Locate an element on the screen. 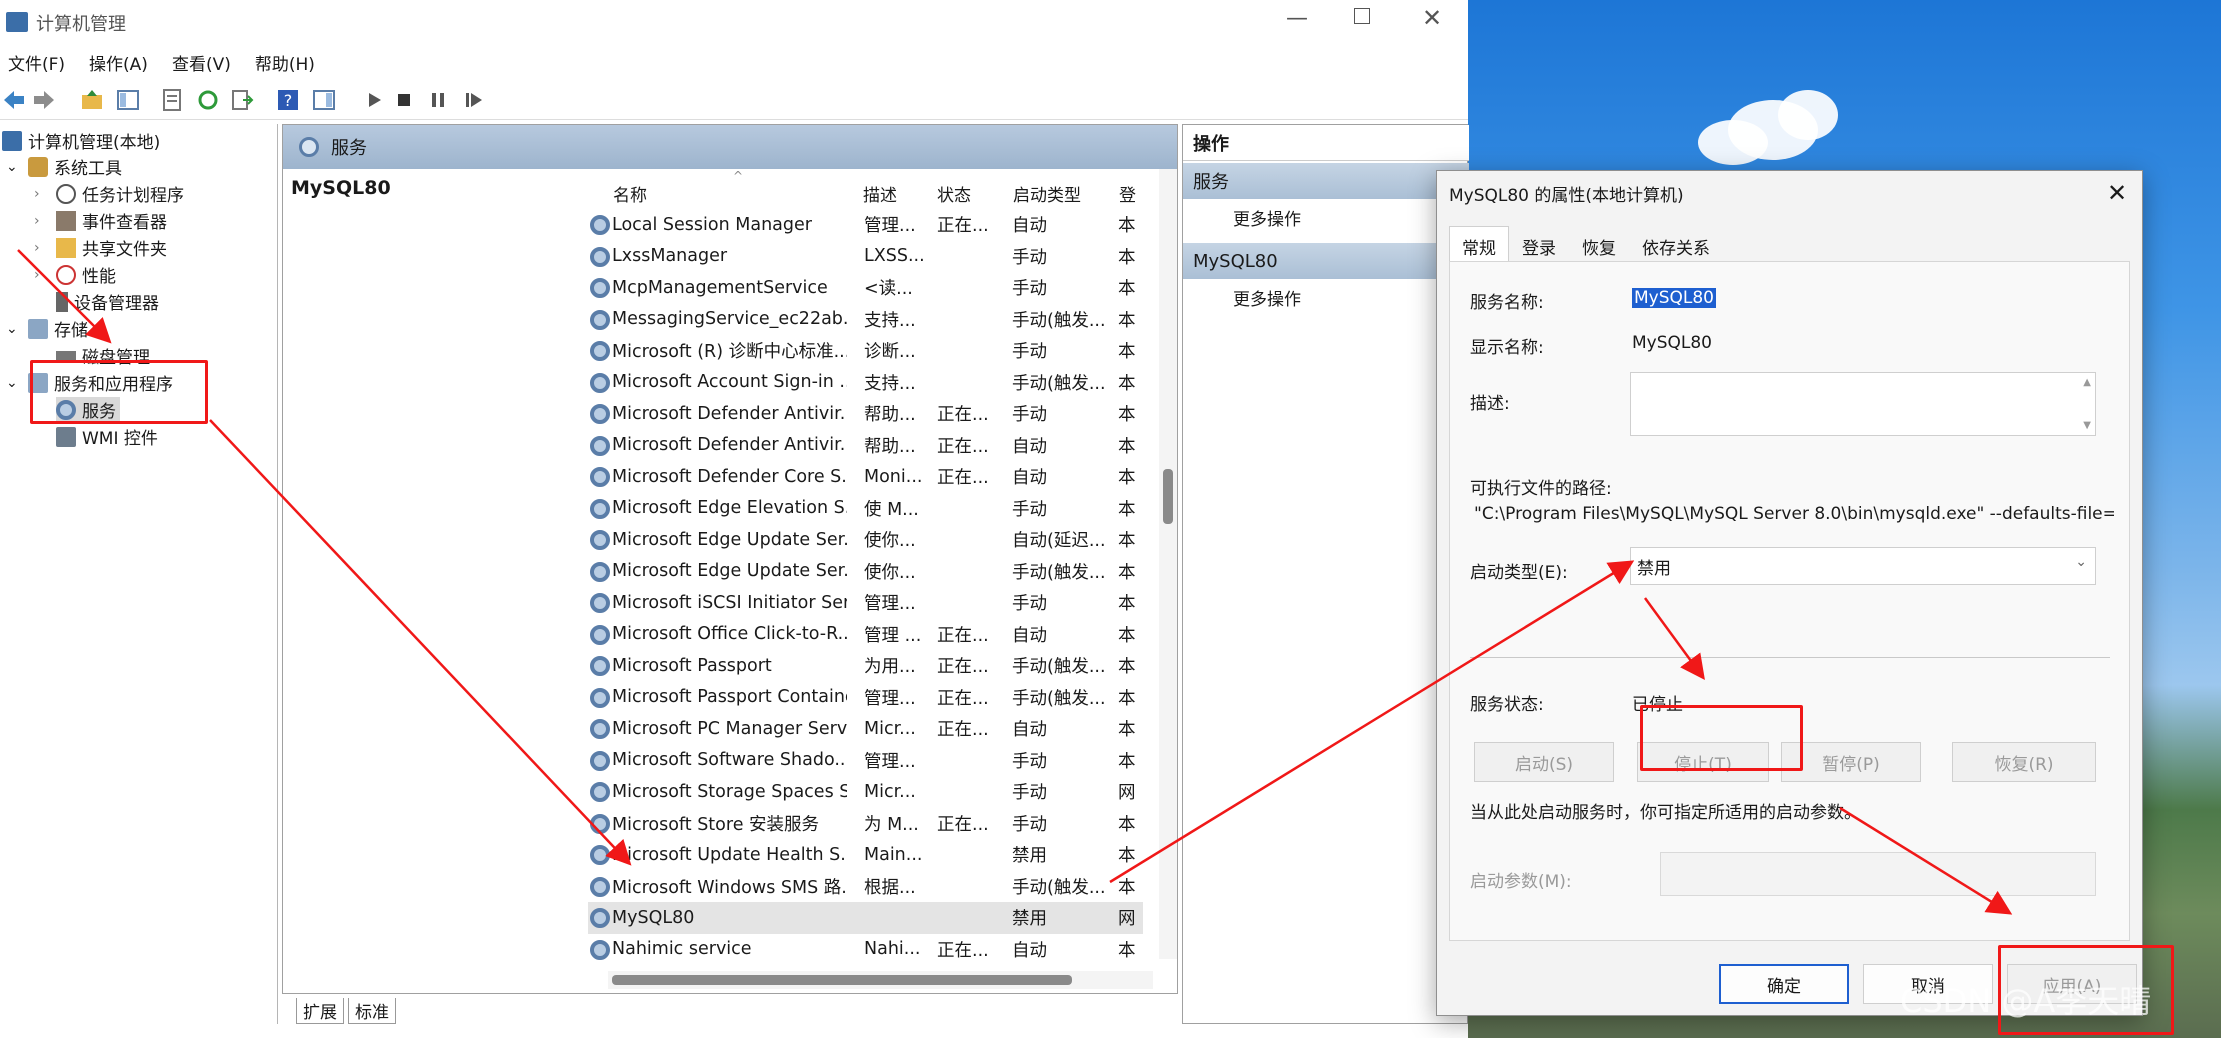 This screenshot has height=1038, width=2221. table-row: MySQL80 禁用 网 is located at coordinates (865, 918).